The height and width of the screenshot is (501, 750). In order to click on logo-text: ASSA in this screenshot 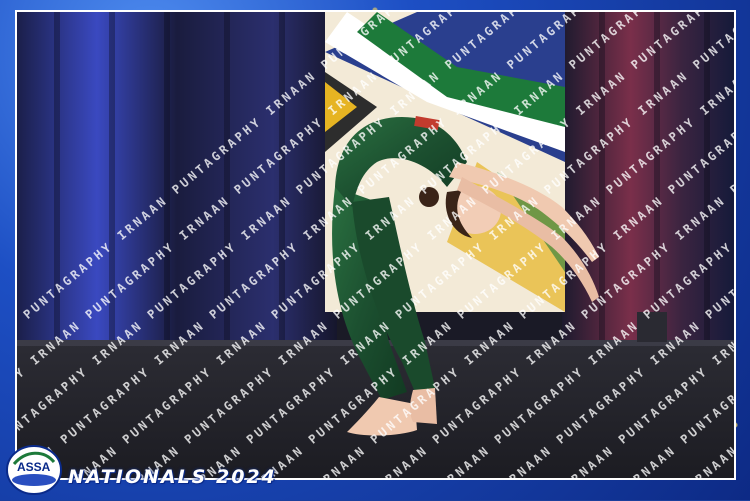, I will do `click(34, 467)`.